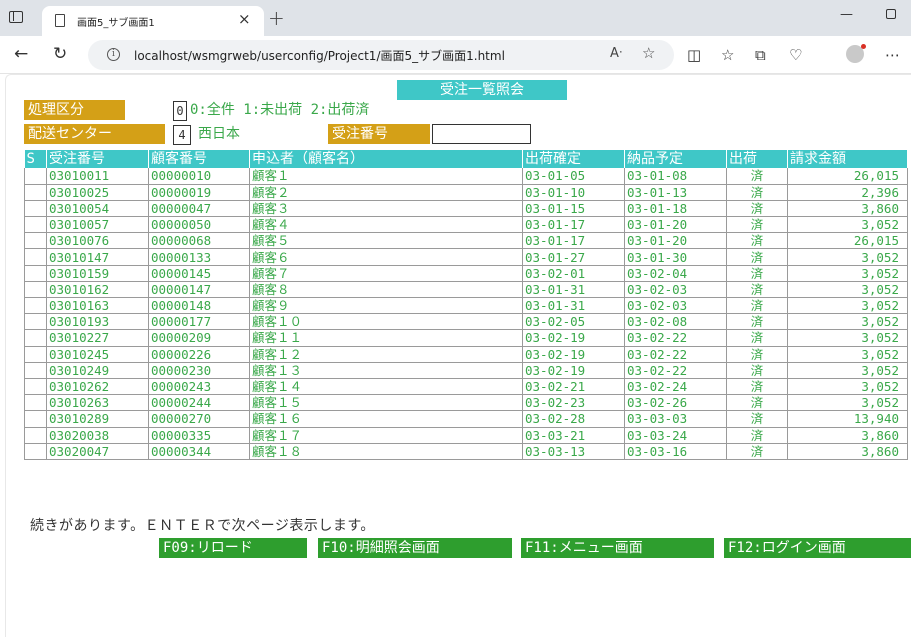 This screenshot has width=911, height=637. Describe the element at coordinates (276, 18) in the screenshot. I see `new-tab-icon: +` at that location.